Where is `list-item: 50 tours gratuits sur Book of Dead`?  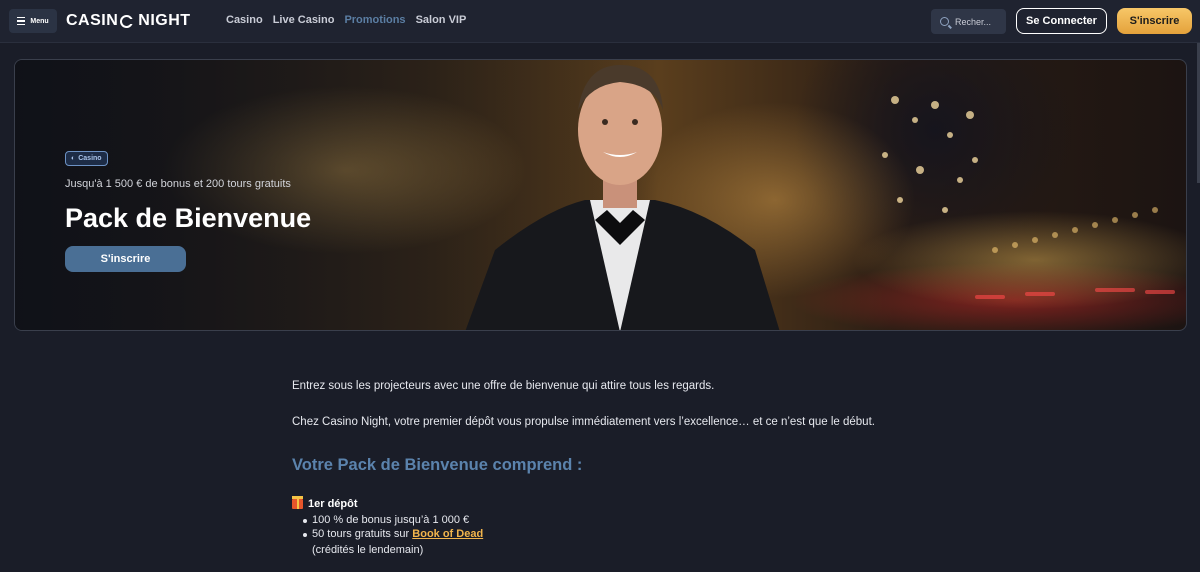
list-item: 50 tours gratuits sur Book of Dead is located at coordinates (393, 534).